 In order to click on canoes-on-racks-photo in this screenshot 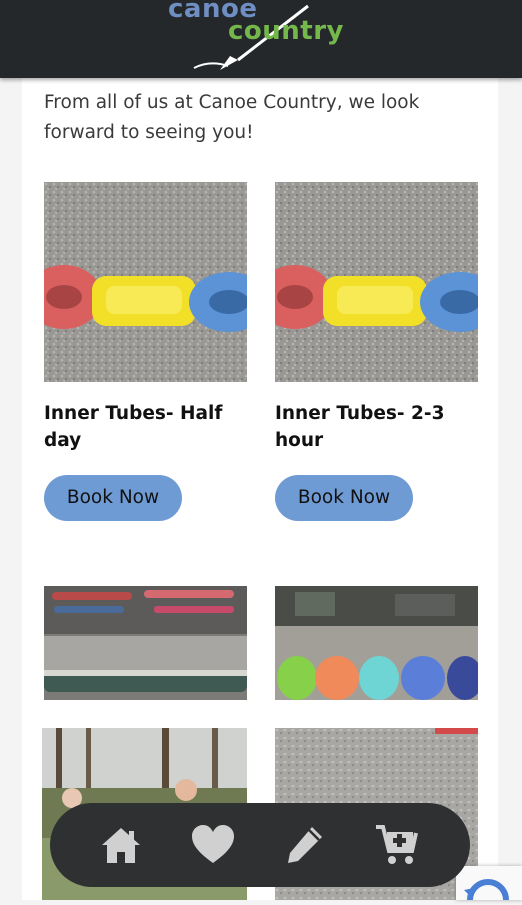, I will do `click(145, 643)`.